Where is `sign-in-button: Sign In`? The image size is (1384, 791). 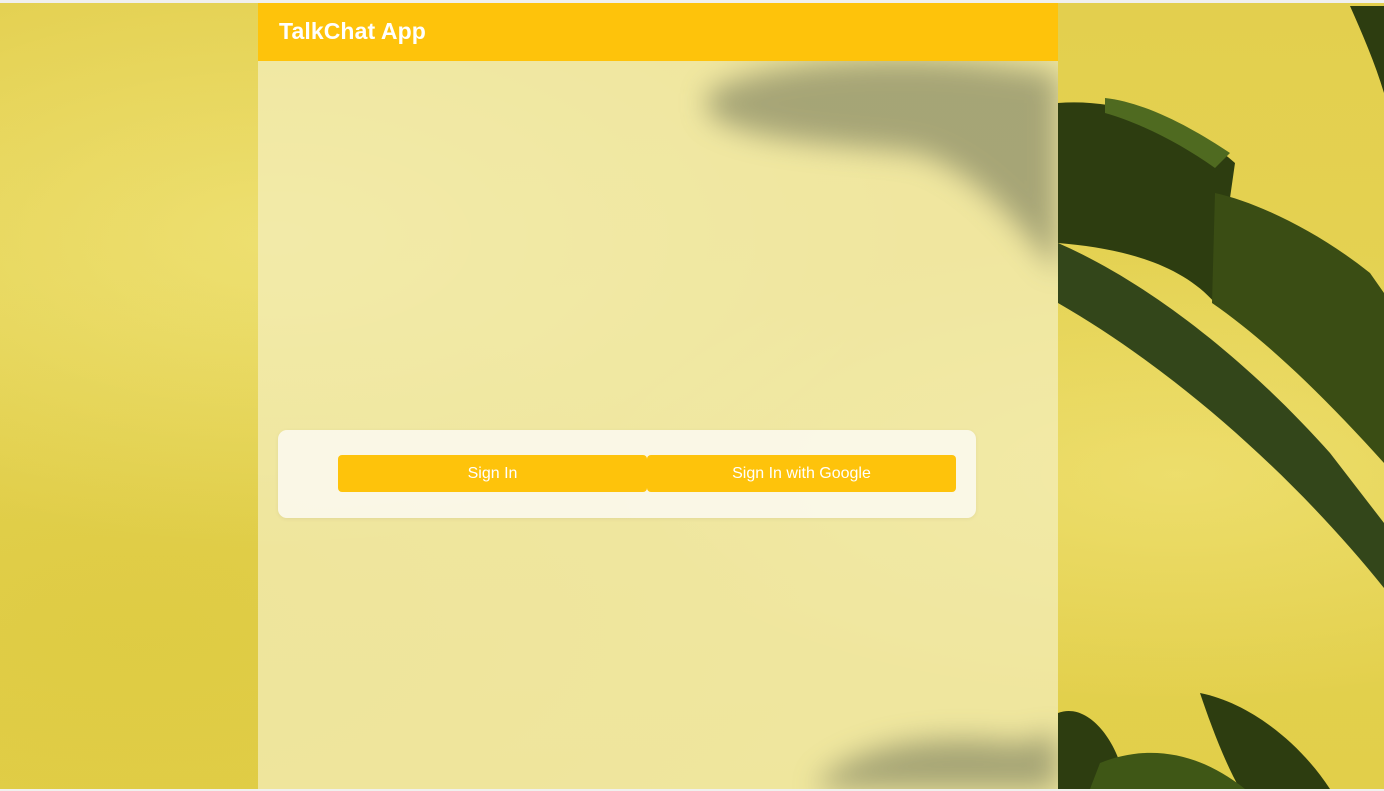
sign-in-button: Sign In is located at coordinates (492, 473).